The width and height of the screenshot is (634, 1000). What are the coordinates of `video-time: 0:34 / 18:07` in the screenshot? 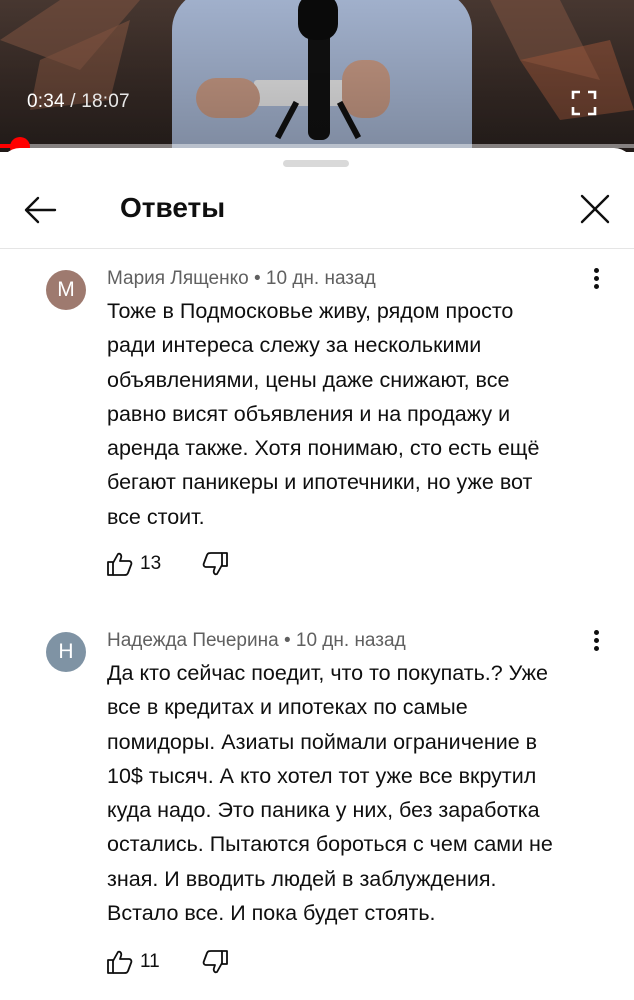 It's located at (78, 102).